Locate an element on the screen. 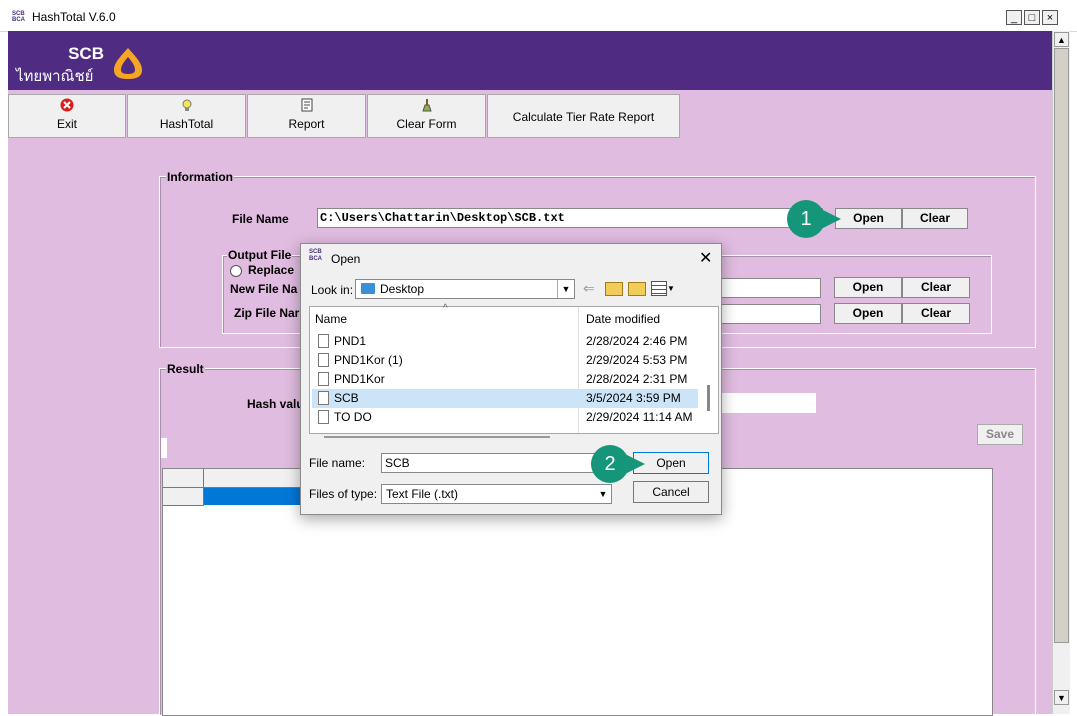 The height and width of the screenshot is (716, 1077). file-open-button: Open is located at coordinates (868, 218).